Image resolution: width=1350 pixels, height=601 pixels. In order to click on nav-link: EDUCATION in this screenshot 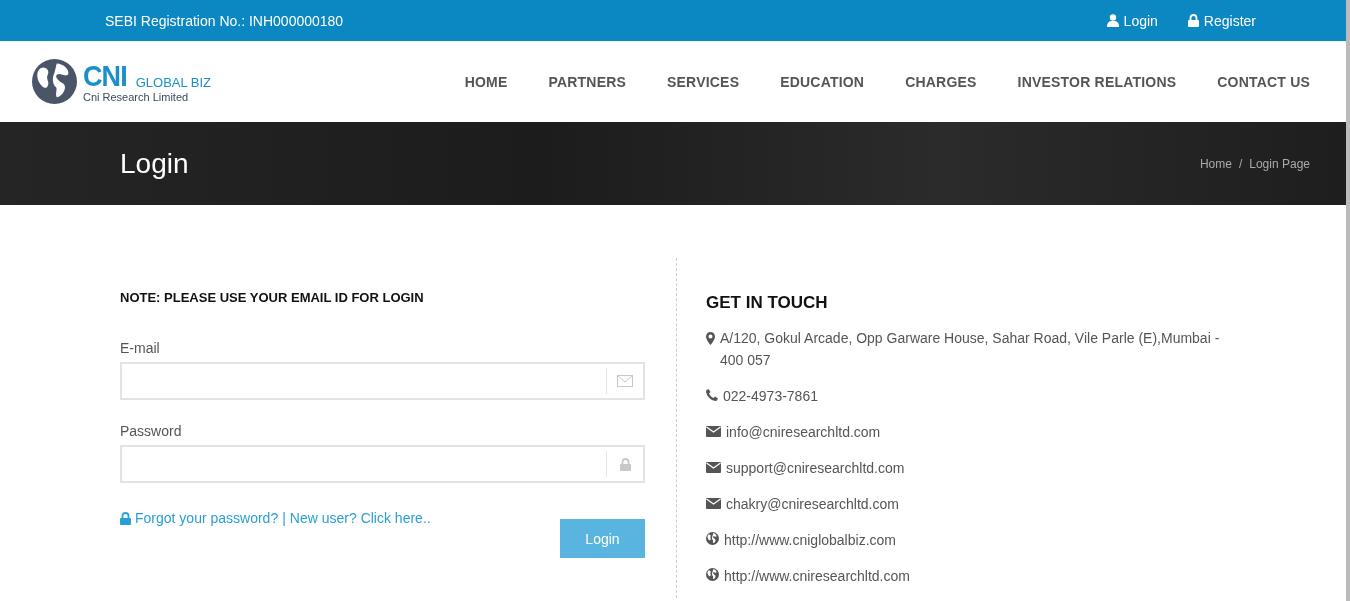, I will do `click(822, 81)`.